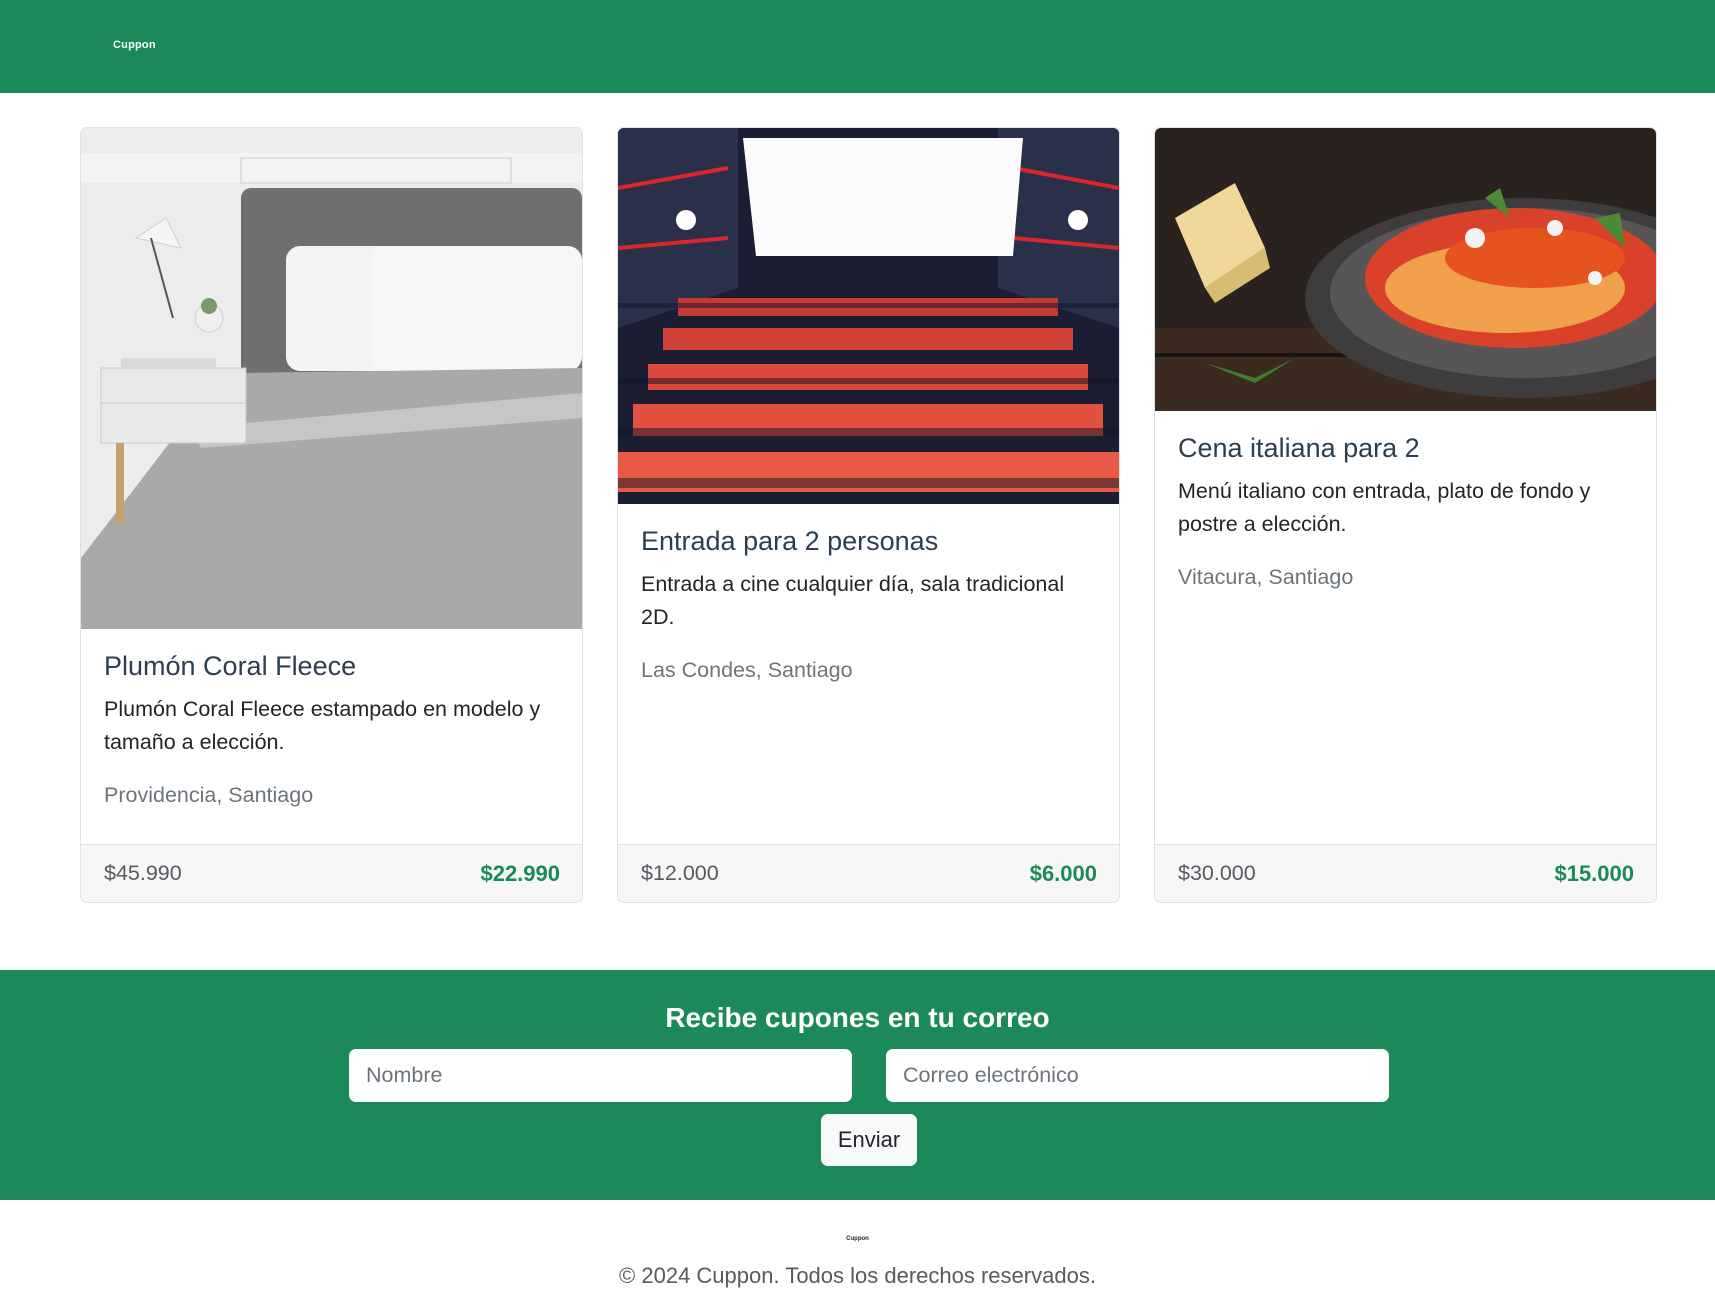 The image size is (1715, 1314). I want to click on card-footer: $45.990 $22.990, so click(331, 873).